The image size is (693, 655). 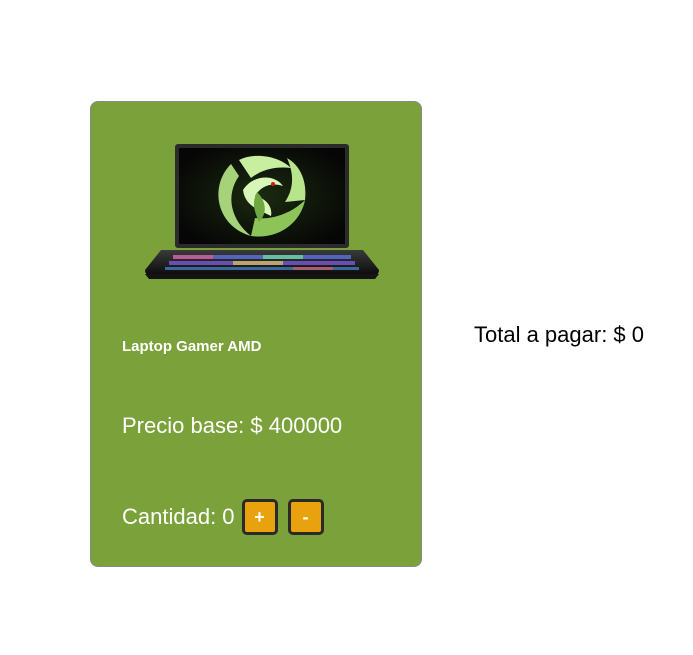 What do you see at coordinates (192, 346) in the screenshot?
I see `product-name: Laptop Gamer AMD` at bounding box center [192, 346].